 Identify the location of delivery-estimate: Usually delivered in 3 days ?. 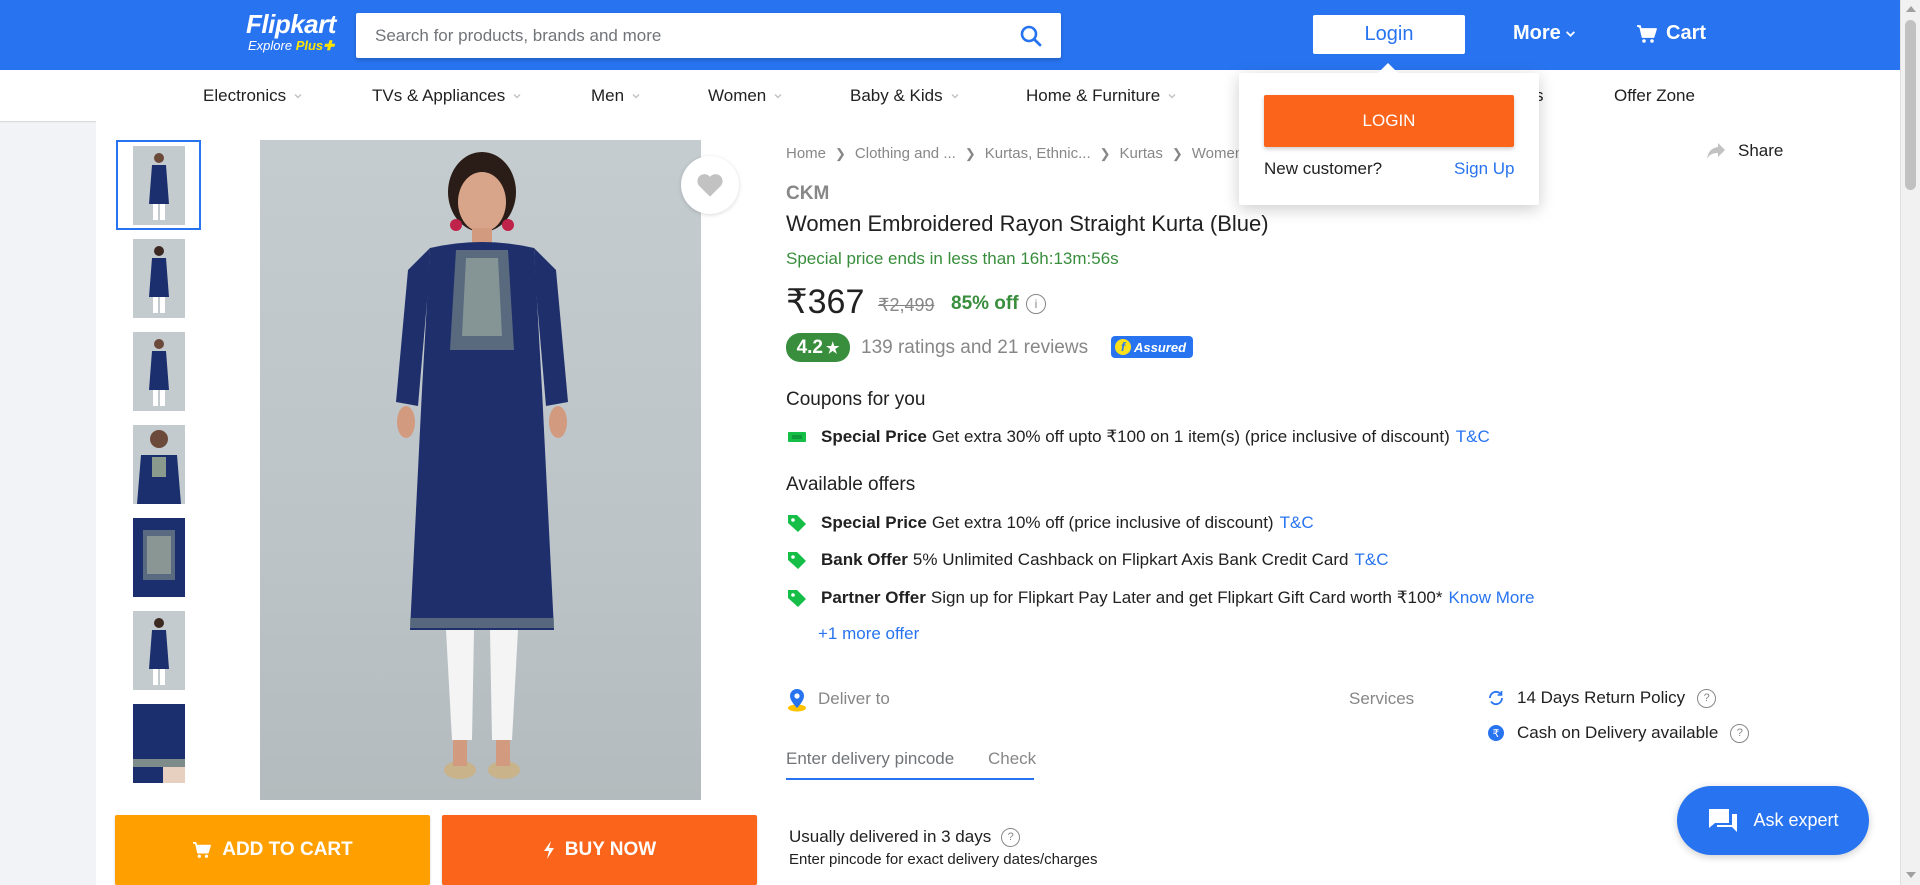
(905, 837).